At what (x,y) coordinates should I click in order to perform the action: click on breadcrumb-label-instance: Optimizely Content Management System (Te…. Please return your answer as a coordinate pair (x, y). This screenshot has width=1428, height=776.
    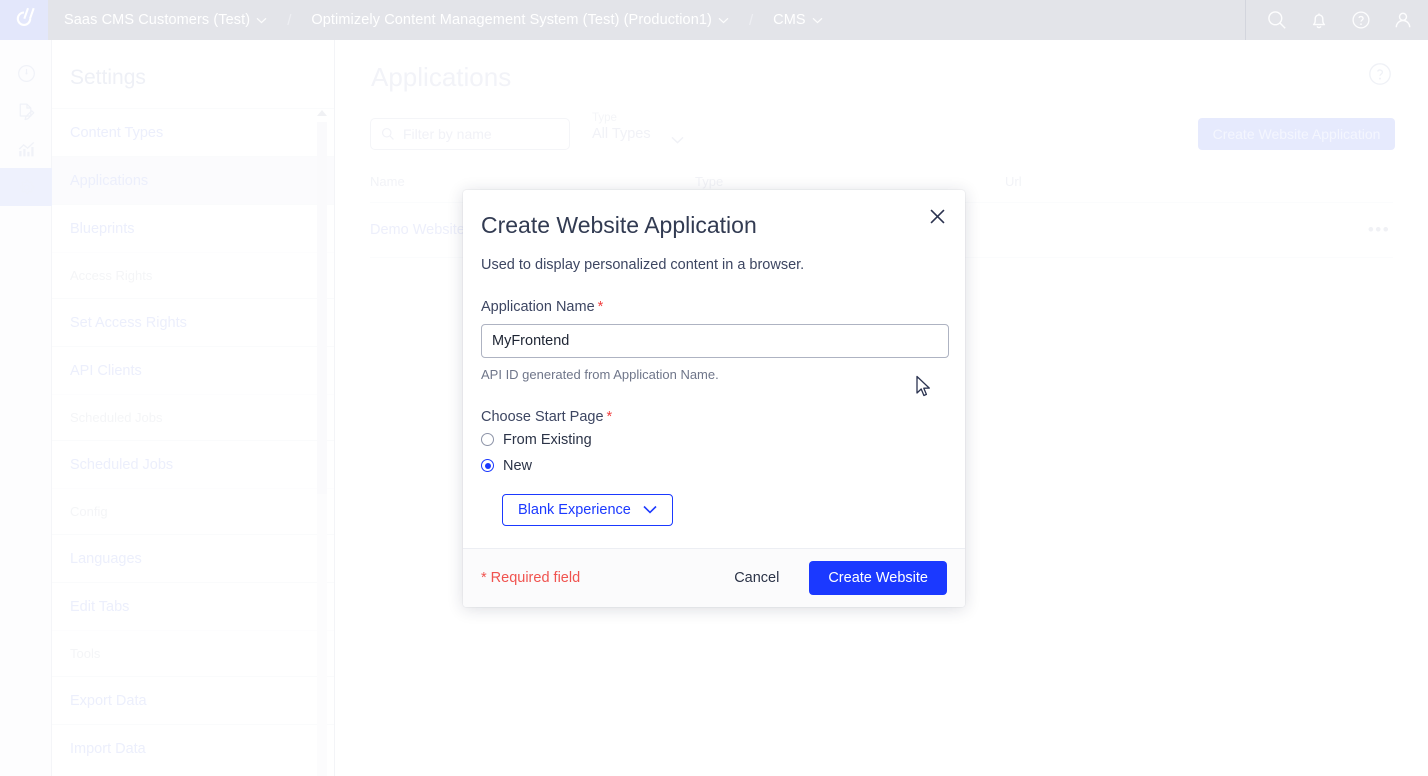
    Looking at the image, I should click on (511, 20).